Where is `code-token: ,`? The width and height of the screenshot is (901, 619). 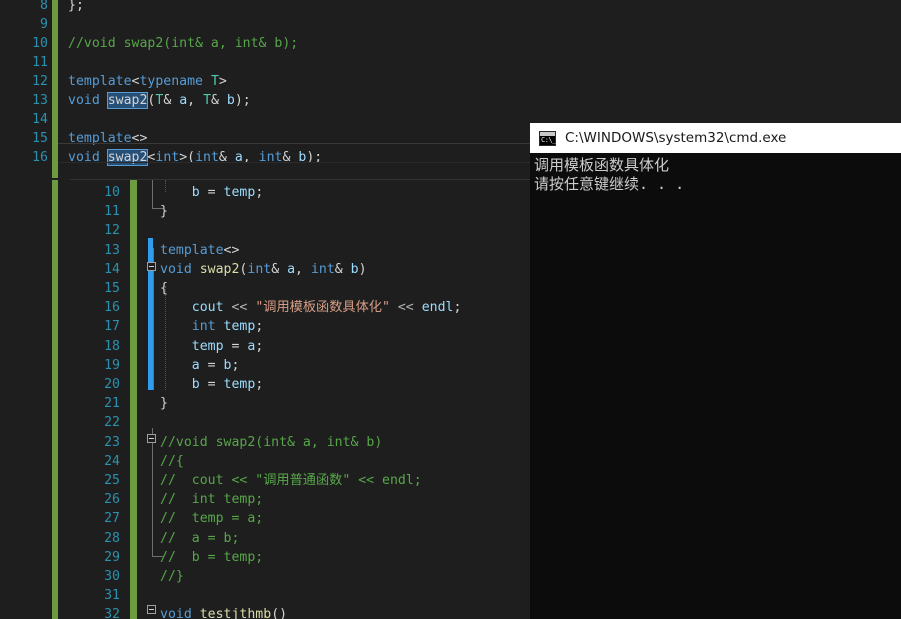 code-token: , is located at coordinates (303, 269).